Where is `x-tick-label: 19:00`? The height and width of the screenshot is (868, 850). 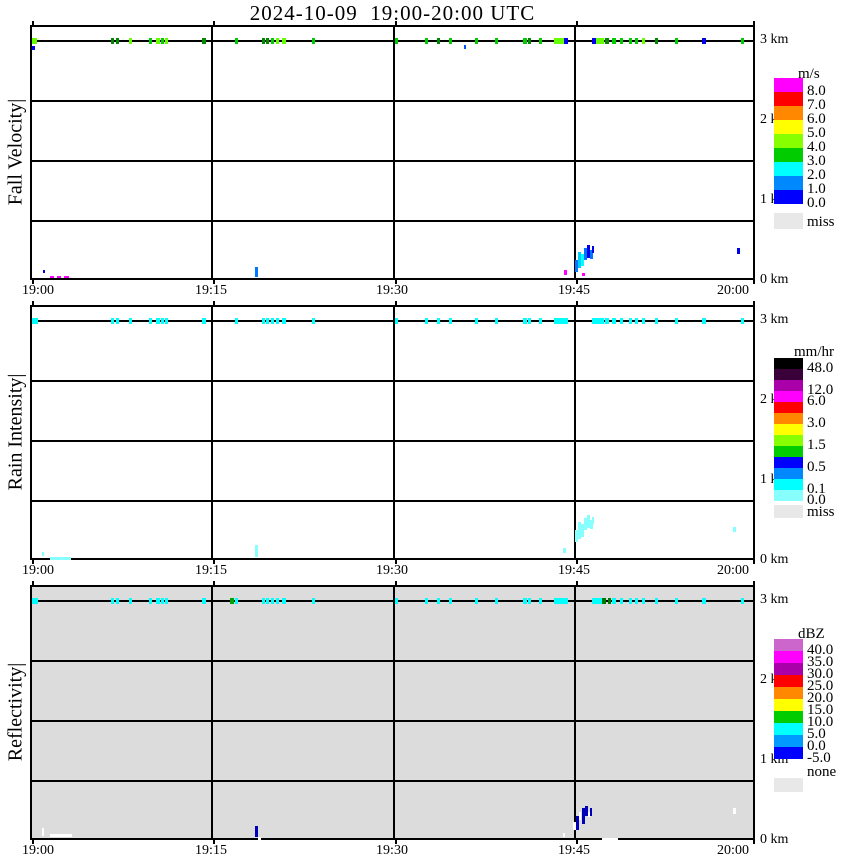
x-tick-label: 19:00 is located at coordinates (38, 290).